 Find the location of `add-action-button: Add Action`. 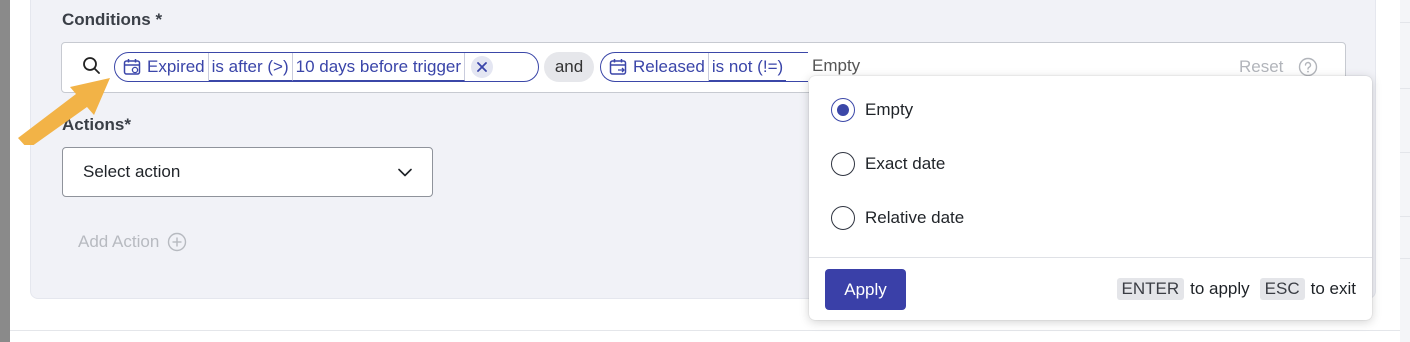

add-action-button: Add Action is located at coordinates (132, 242).